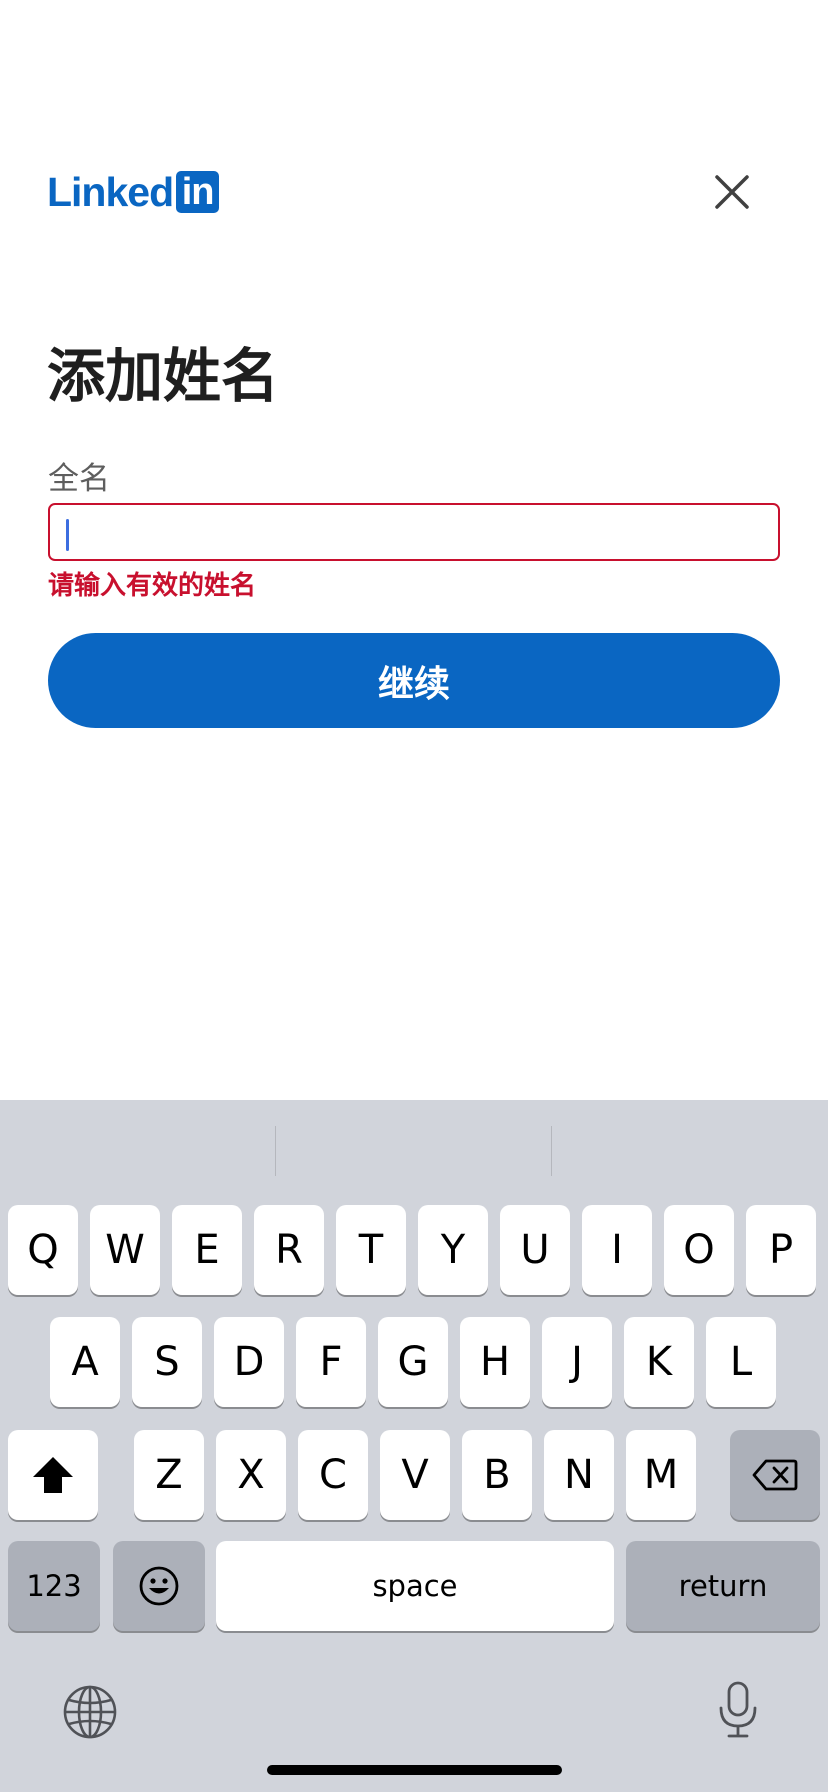  I want to click on key-f: F, so click(331, 1362).